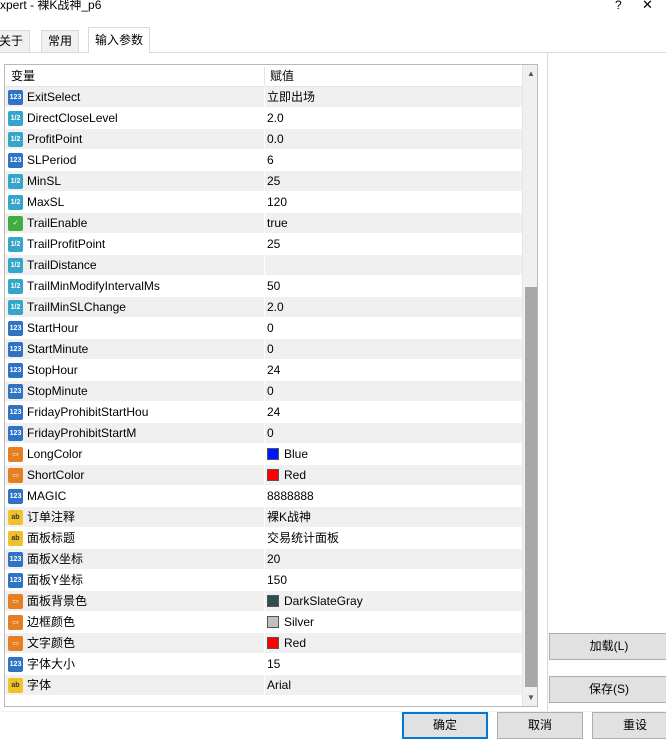 The image size is (666, 739). I want to click on parameter-value: 50, so click(393, 286).